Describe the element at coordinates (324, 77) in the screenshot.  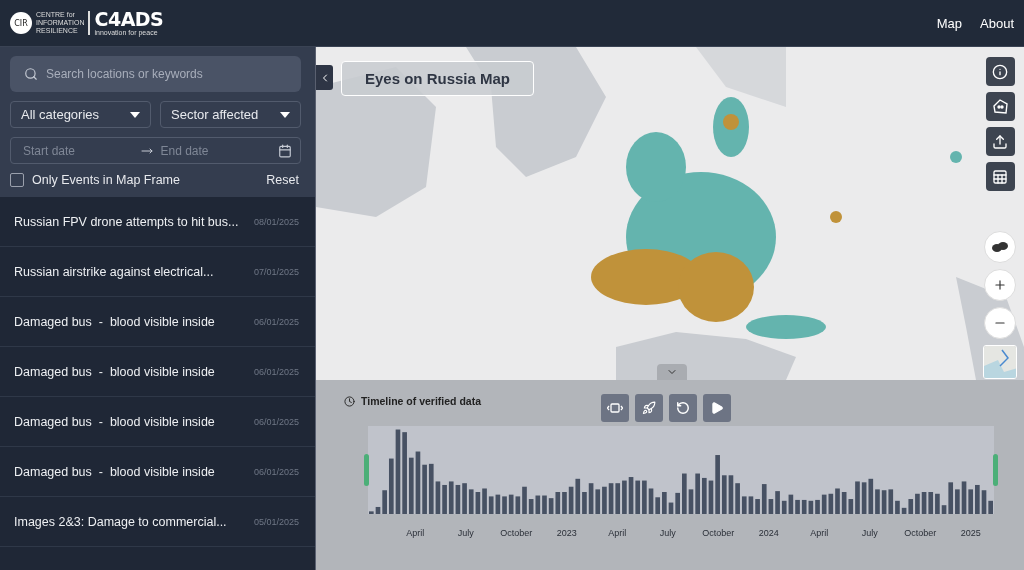
I see `collapse-button` at that location.